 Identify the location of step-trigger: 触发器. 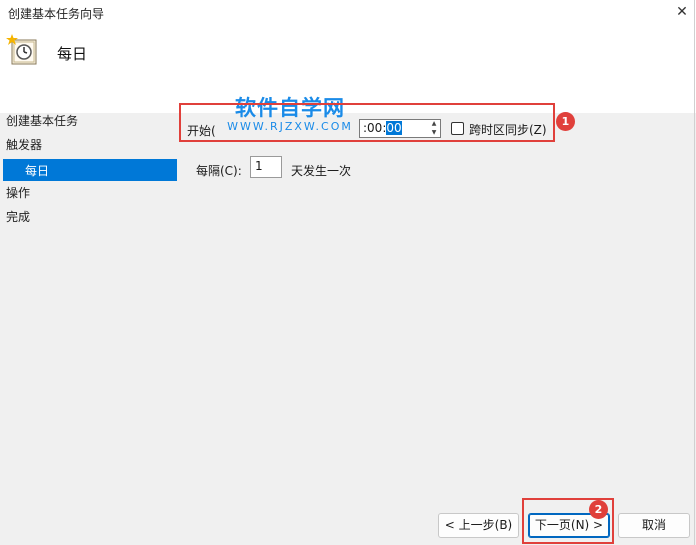
(24, 145).